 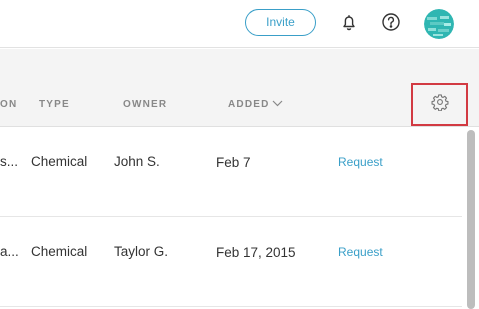 What do you see at coordinates (141, 251) in the screenshot?
I see `row-owner-cell: Taylor G.` at bounding box center [141, 251].